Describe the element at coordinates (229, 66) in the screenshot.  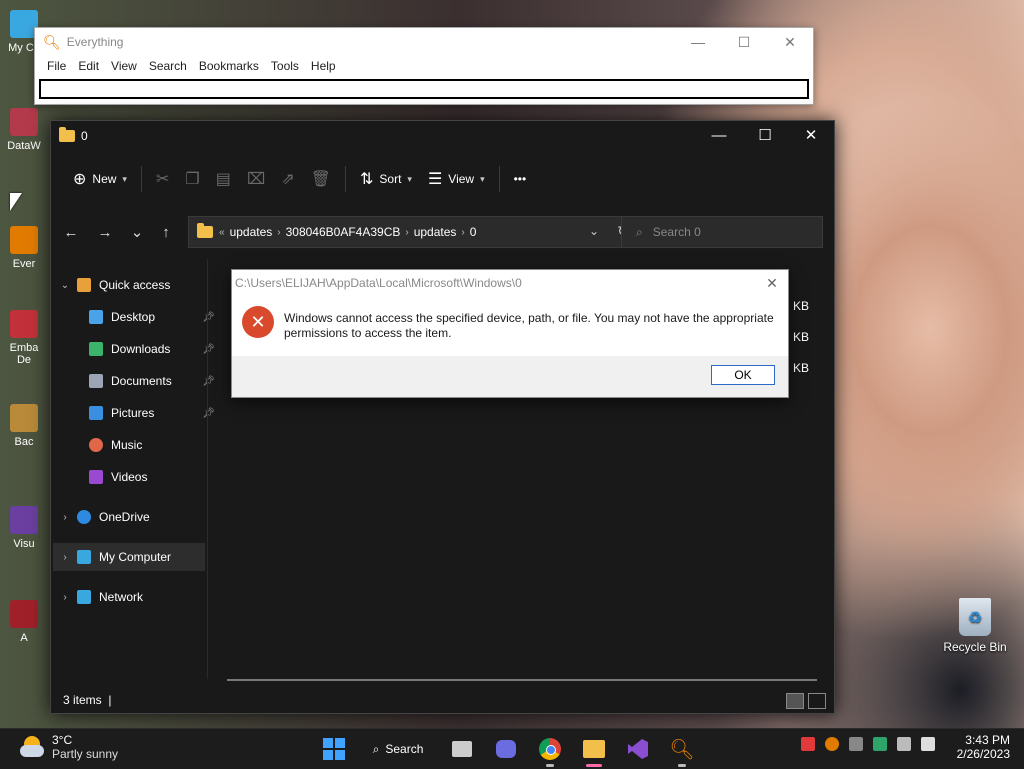
I see `menu-bookmarks: Bookmarks` at that location.